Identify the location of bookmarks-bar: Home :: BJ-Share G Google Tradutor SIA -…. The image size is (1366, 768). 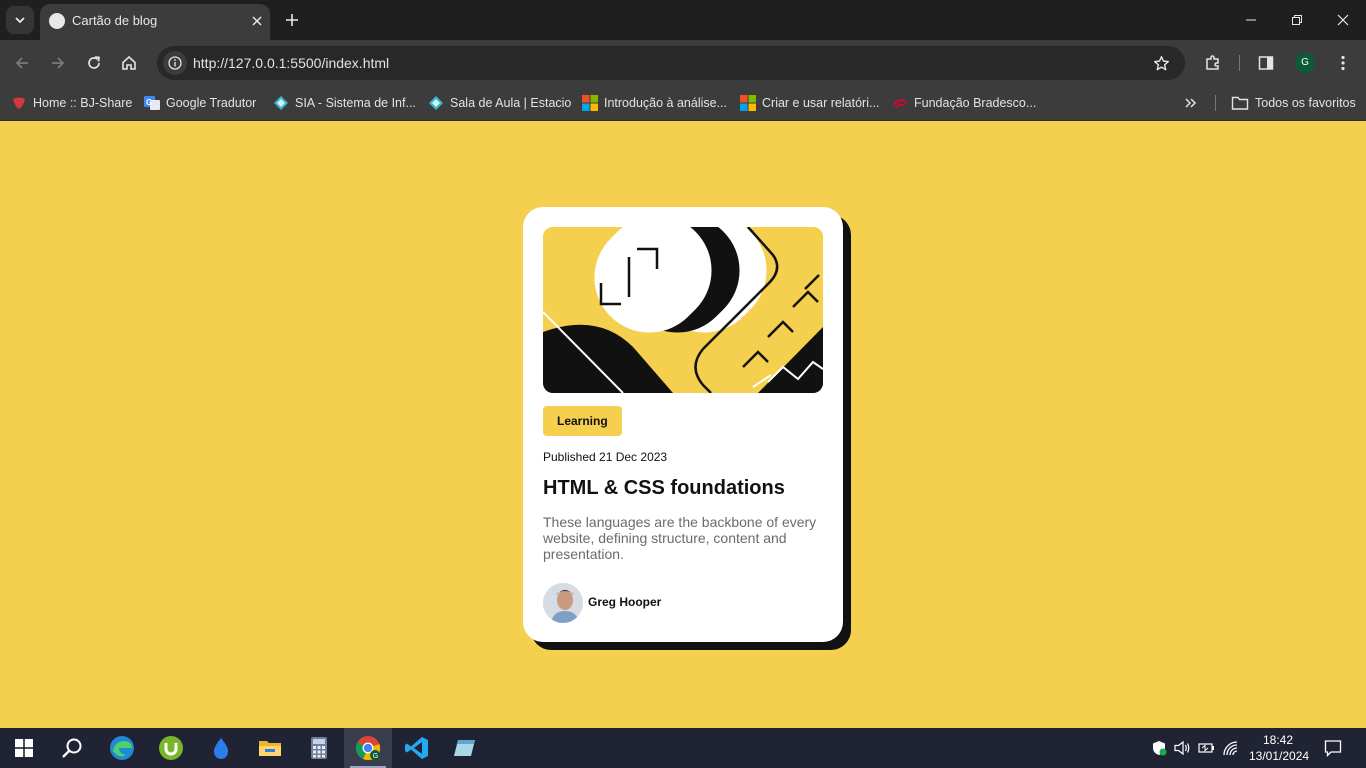
(683, 103).